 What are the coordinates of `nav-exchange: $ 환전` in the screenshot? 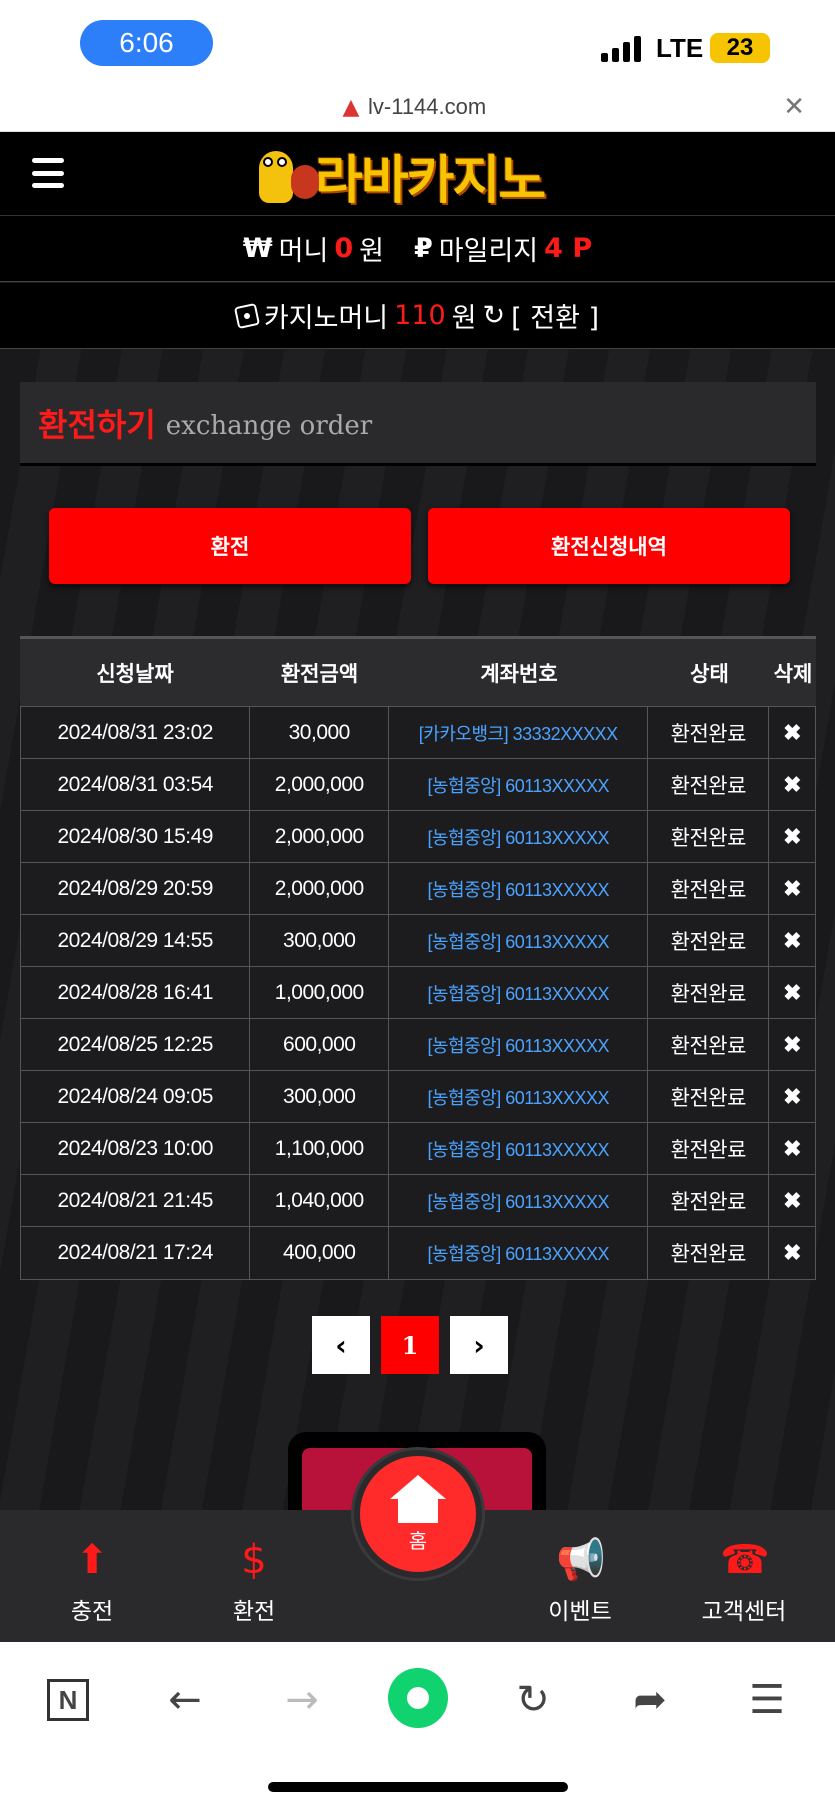 It's located at (254, 1581).